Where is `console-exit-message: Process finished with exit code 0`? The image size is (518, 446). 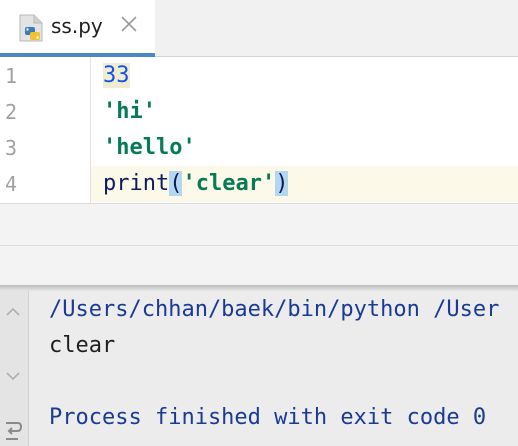 console-exit-message: Process finished with exit code 0 is located at coordinates (268, 417).